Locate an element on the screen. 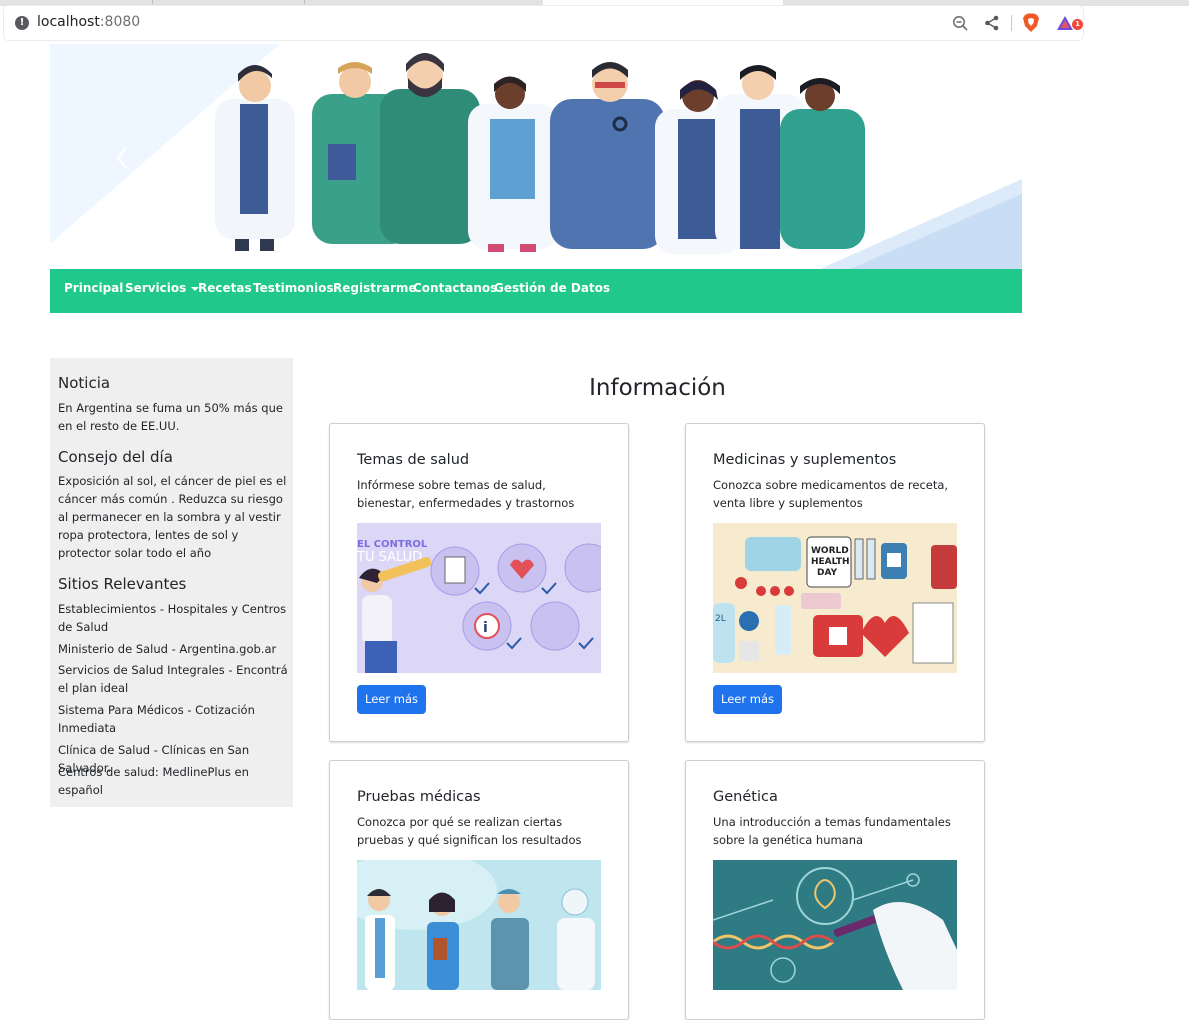 The image size is (1189, 1020). share-icon is located at coordinates (992, 23).